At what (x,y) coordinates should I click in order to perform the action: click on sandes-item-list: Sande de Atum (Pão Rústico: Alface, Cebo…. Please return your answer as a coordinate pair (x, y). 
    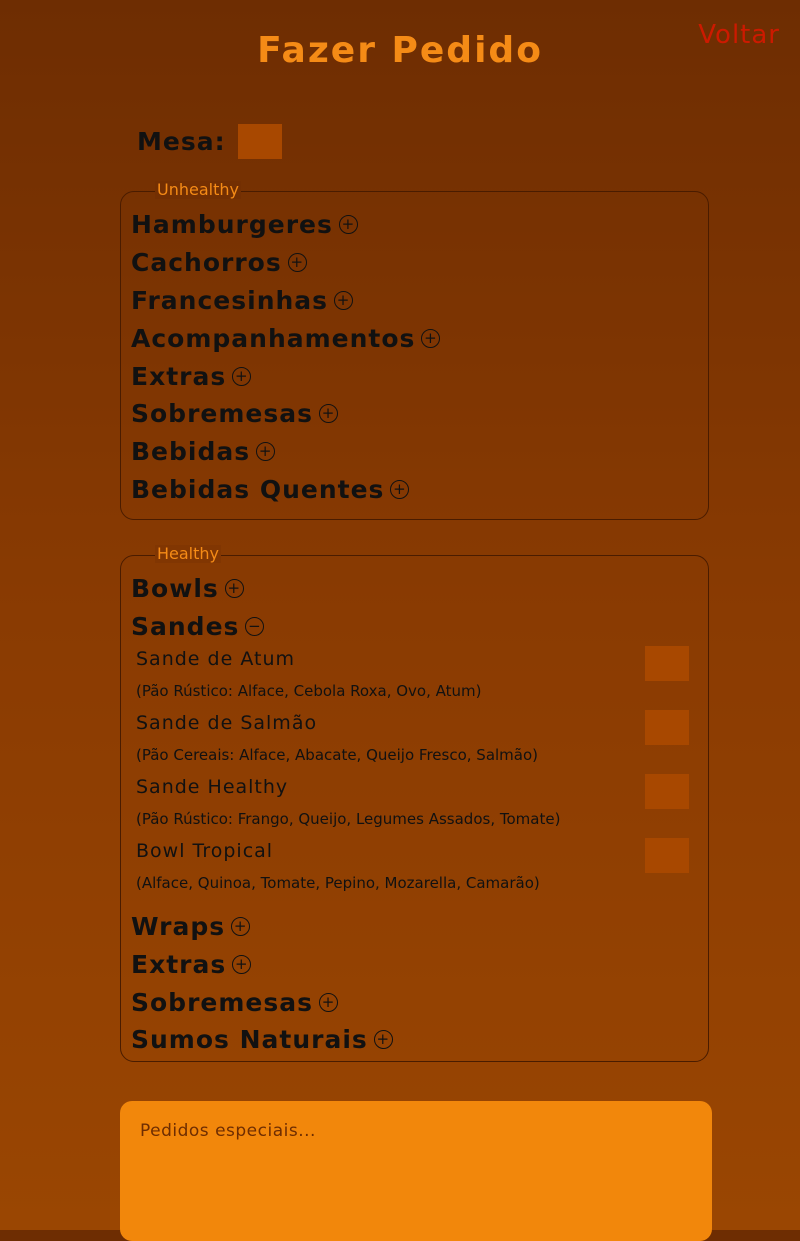
    Looking at the image, I should click on (410, 776).